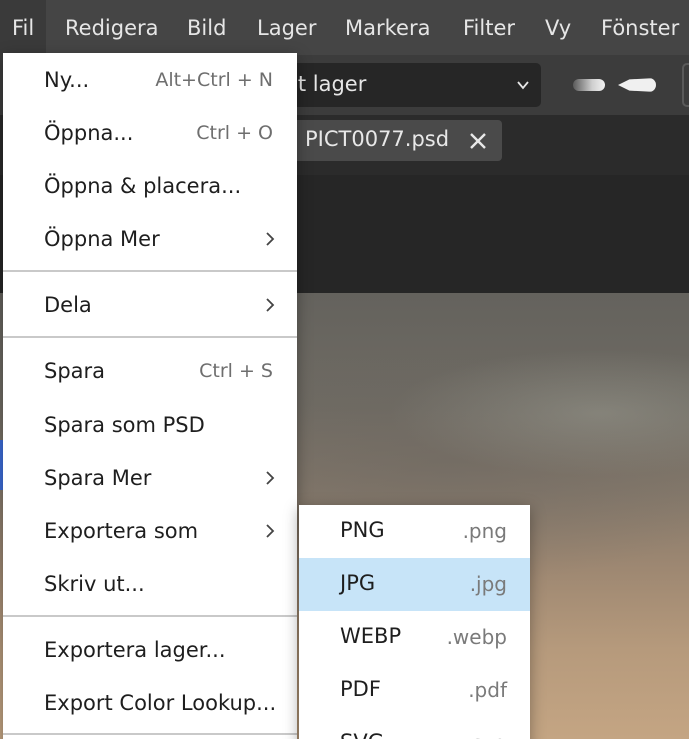 This screenshot has width=689, height=739. What do you see at coordinates (236, 371) in the screenshot?
I see `shortcut-label: Ctrl + S` at bounding box center [236, 371].